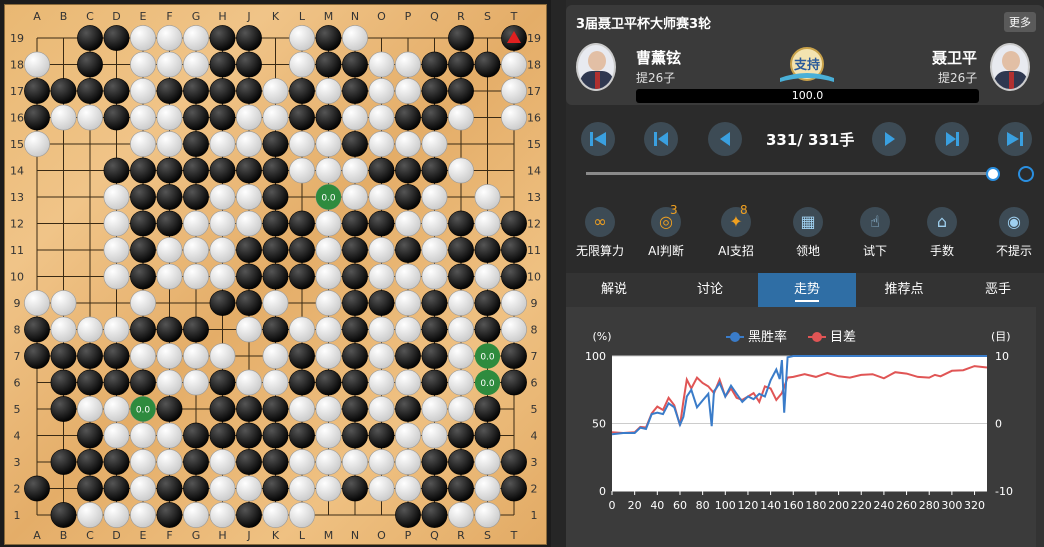 This screenshot has width=1044, height=547. What do you see at coordinates (808, 233) in the screenshot?
I see `tool-button-3: ▦ 领地` at bounding box center [808, 233].